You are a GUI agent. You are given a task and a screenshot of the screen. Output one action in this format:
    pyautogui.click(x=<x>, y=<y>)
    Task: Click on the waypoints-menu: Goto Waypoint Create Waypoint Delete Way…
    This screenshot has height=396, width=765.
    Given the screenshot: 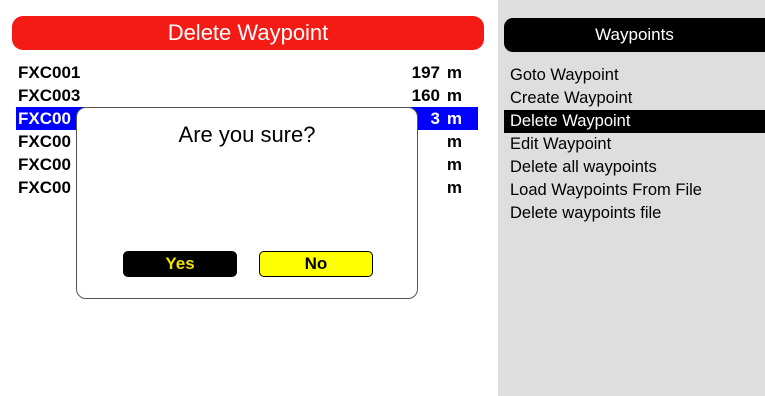 What is the action you would take?
    pyautogui.click(x=634, y=144)
    